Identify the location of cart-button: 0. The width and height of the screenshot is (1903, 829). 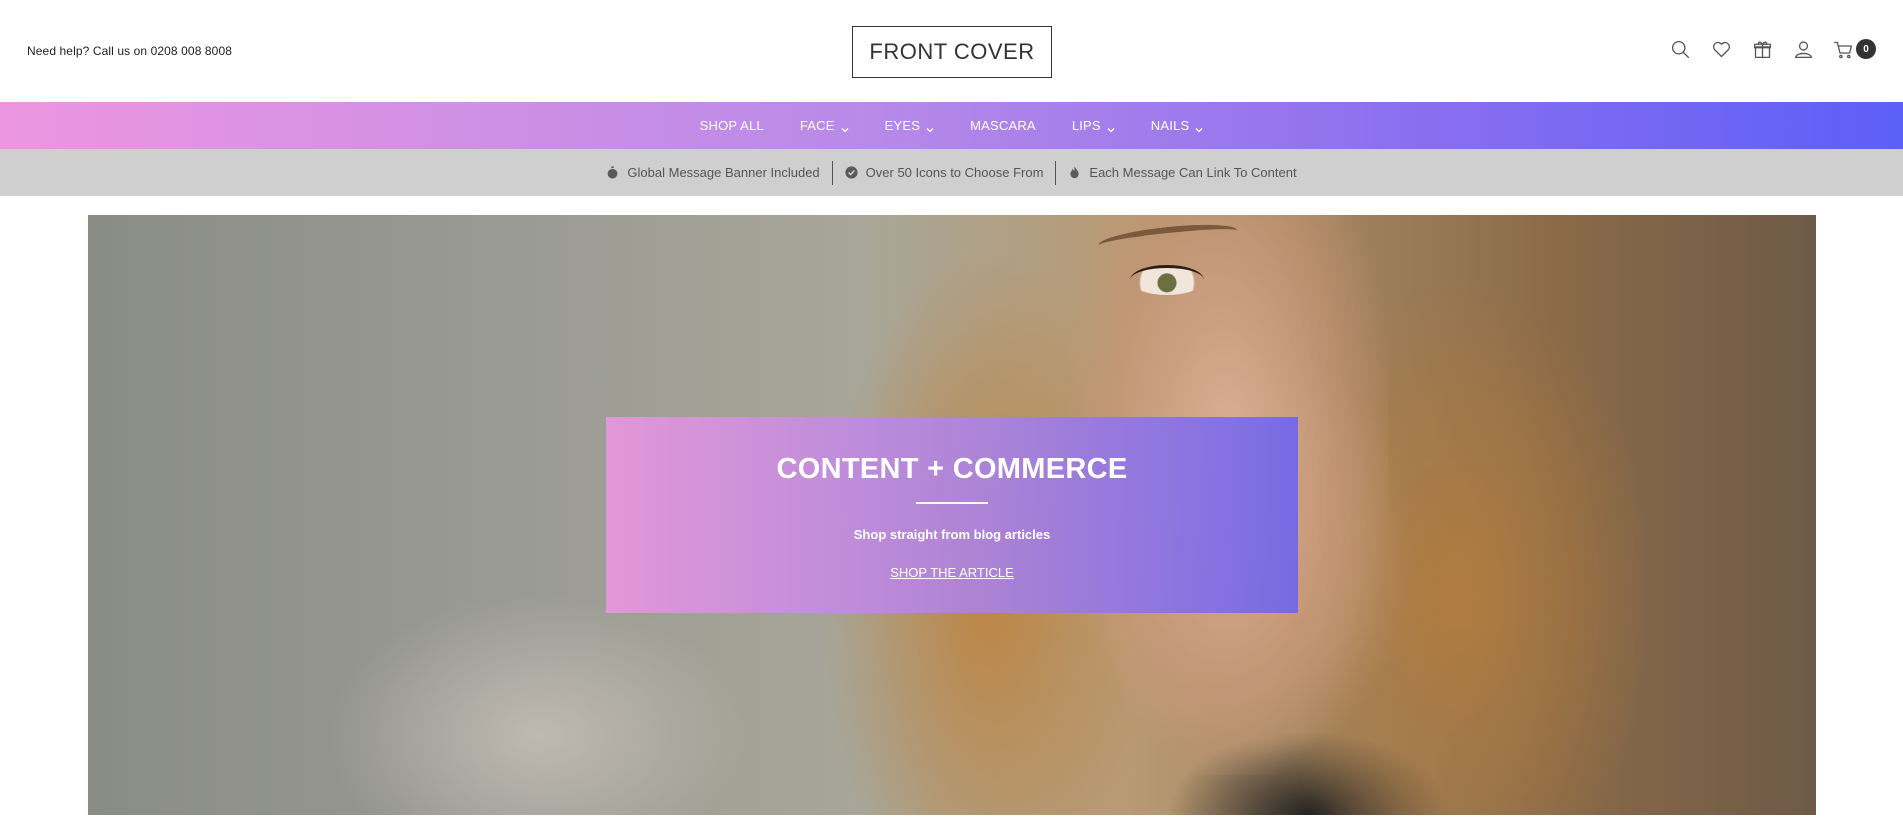
(1854, 49).